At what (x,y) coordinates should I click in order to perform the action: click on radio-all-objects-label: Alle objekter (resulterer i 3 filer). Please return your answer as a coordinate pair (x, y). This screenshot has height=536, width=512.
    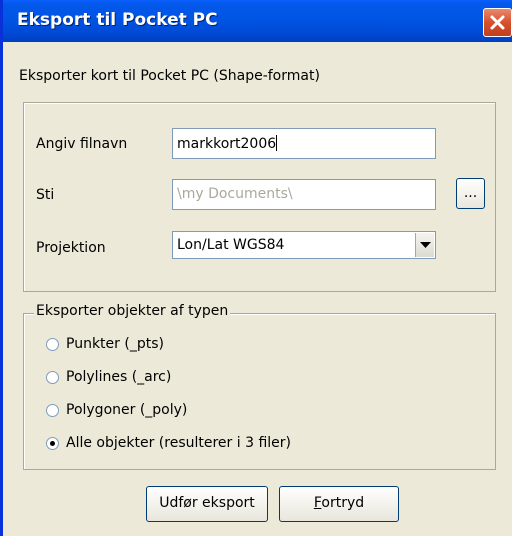
    Looking at the image, I should click on (178, 443).